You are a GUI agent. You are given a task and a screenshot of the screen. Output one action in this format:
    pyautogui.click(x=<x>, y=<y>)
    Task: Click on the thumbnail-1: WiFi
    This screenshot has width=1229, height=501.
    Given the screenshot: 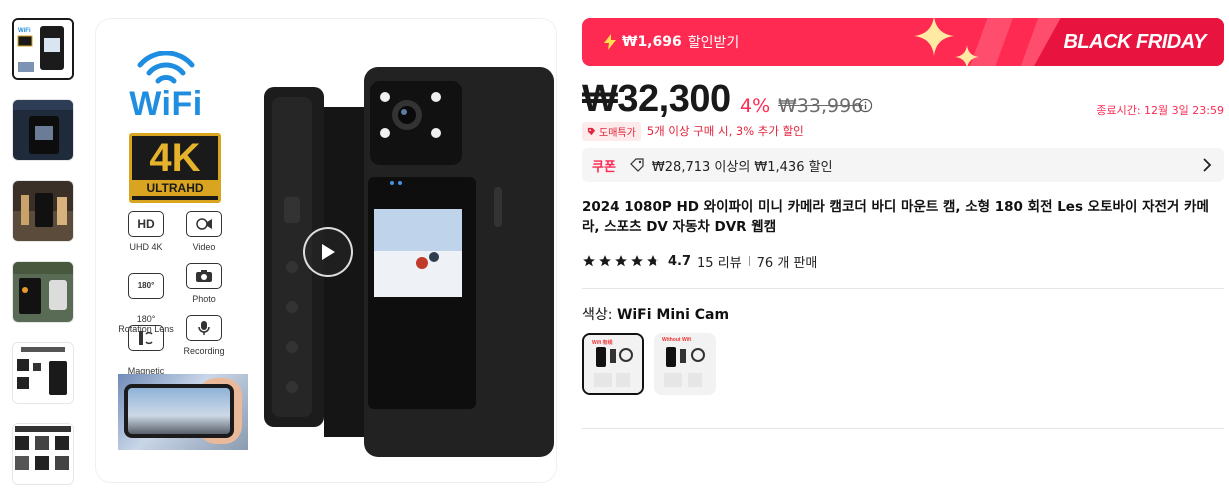 What is the action you would take?
    pyautogui.click(x=43, y=49)
    